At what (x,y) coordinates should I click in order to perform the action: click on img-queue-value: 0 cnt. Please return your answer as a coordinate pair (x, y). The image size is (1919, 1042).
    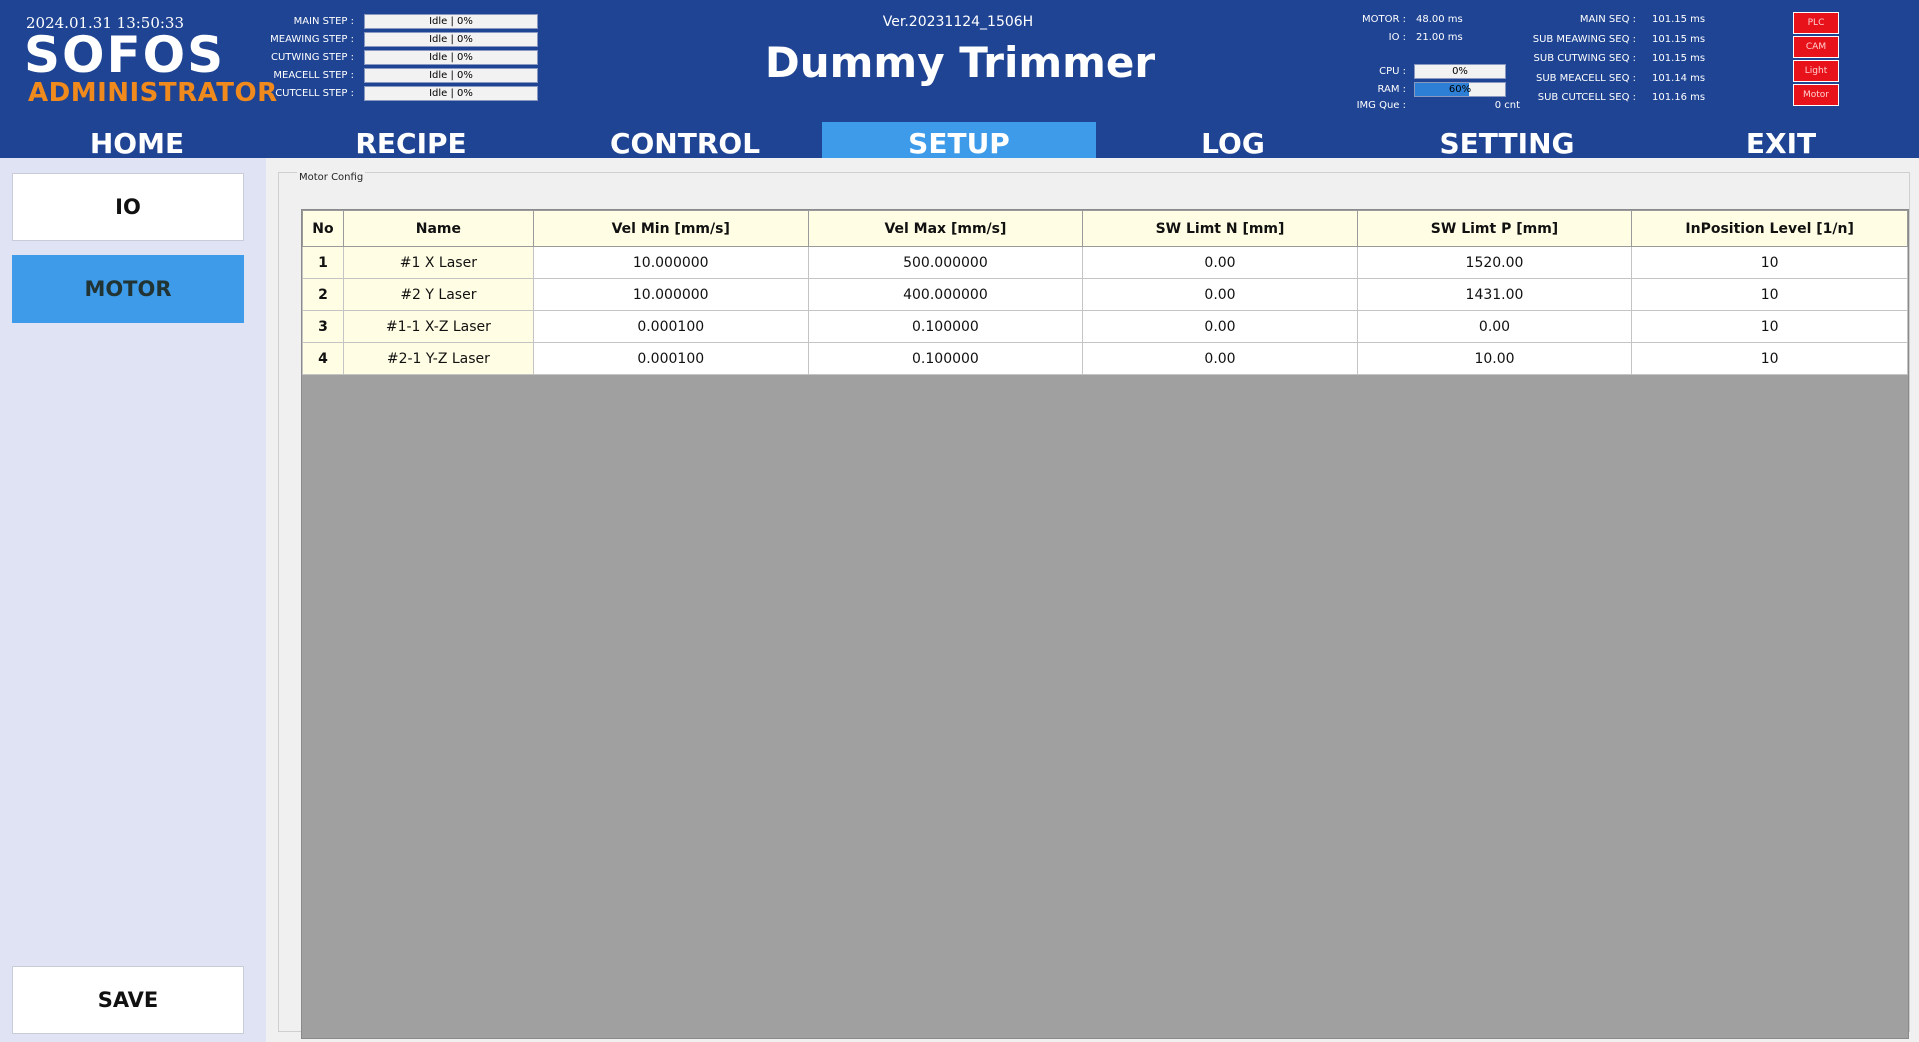
    Looking at the image, I should click on (1507, 105).